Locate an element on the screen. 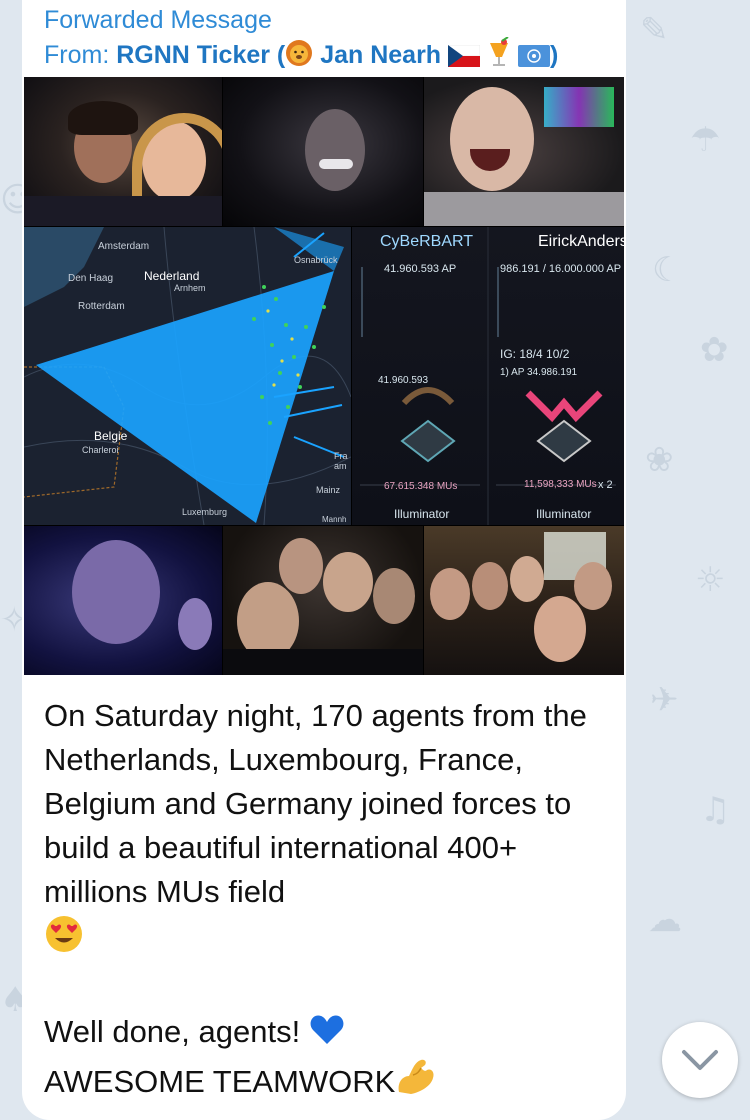 The height and width of the screenshot is (1120, 750). un-flag-icon is located at coordinates (533, 59).